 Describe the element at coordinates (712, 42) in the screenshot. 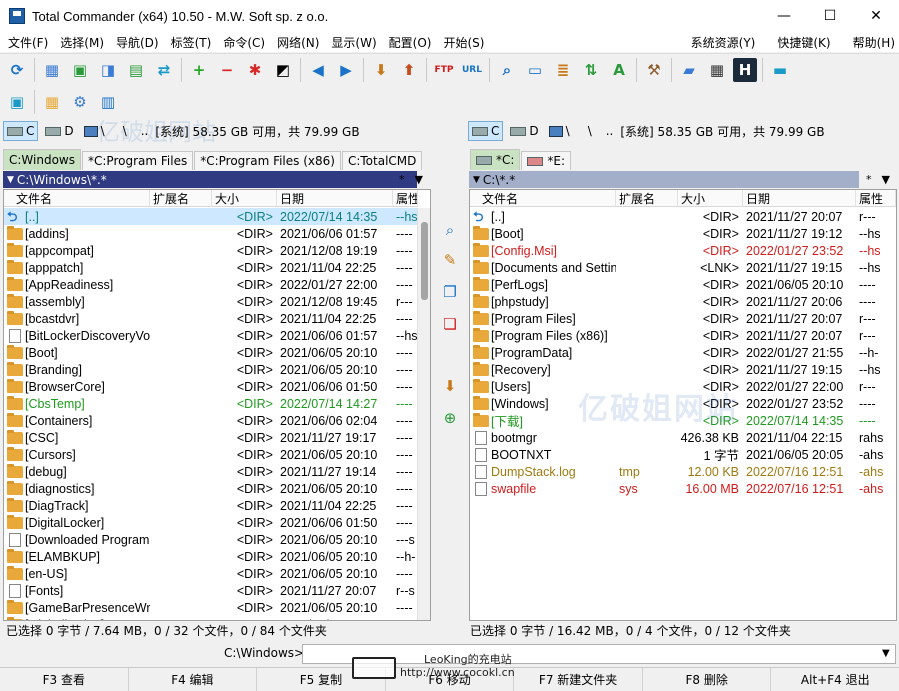

I see `menu-item: 系统资源(Y)` at that location.